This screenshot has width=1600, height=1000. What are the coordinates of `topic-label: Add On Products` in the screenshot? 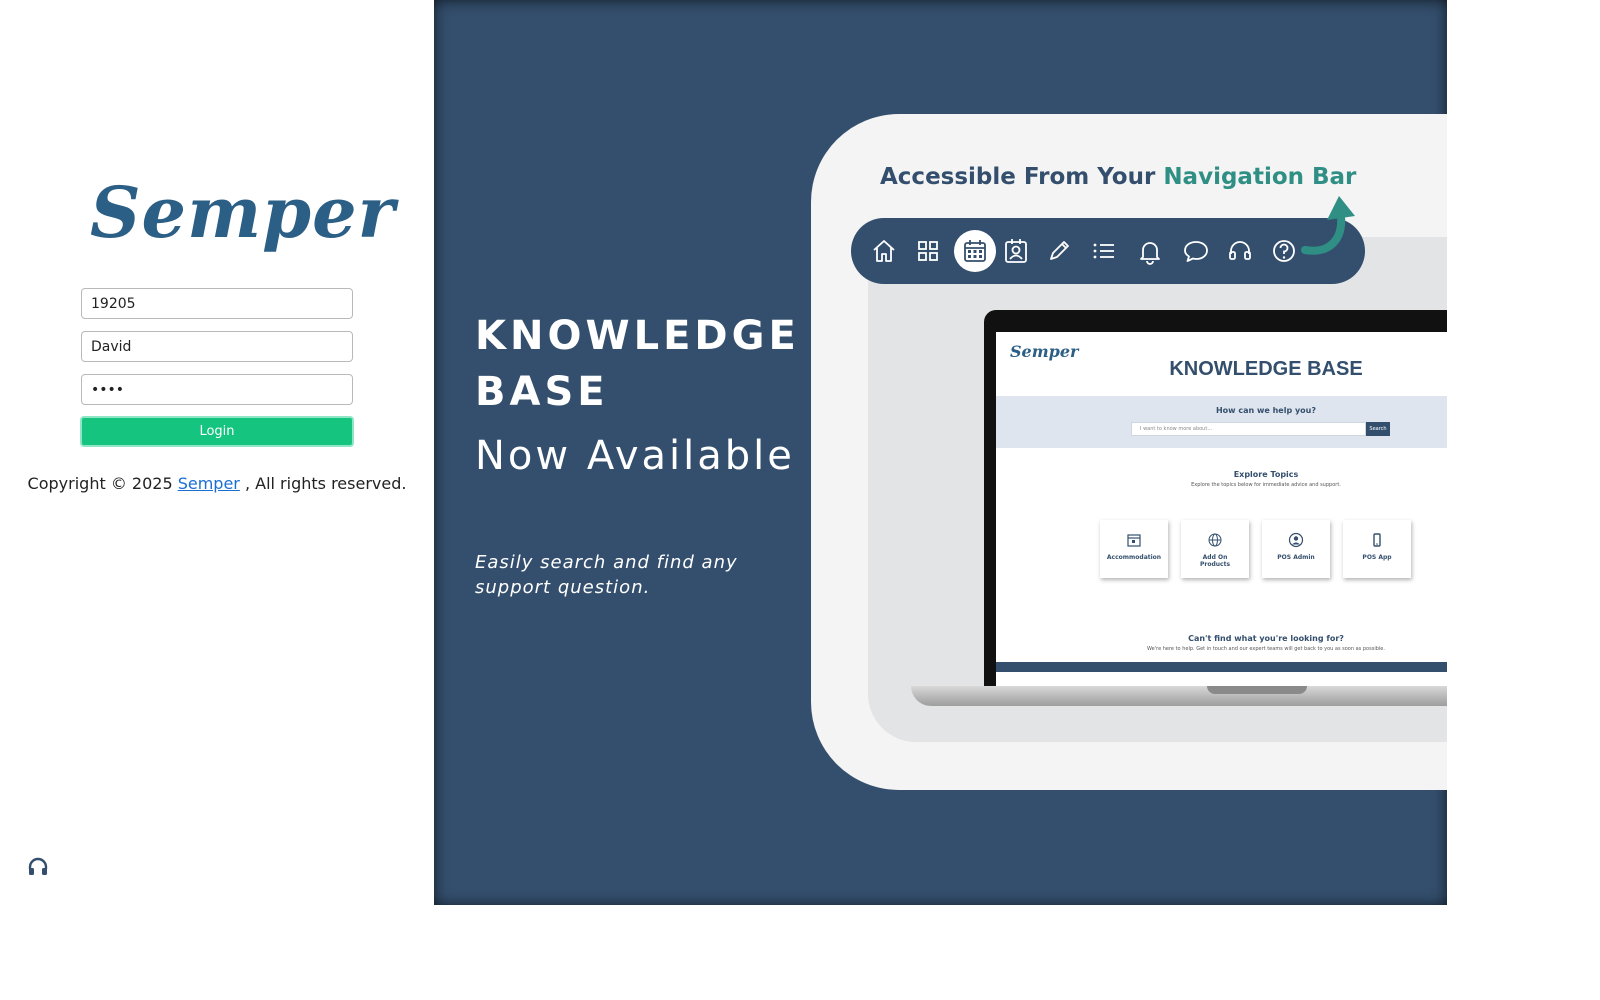 It's located at (1215, 561).